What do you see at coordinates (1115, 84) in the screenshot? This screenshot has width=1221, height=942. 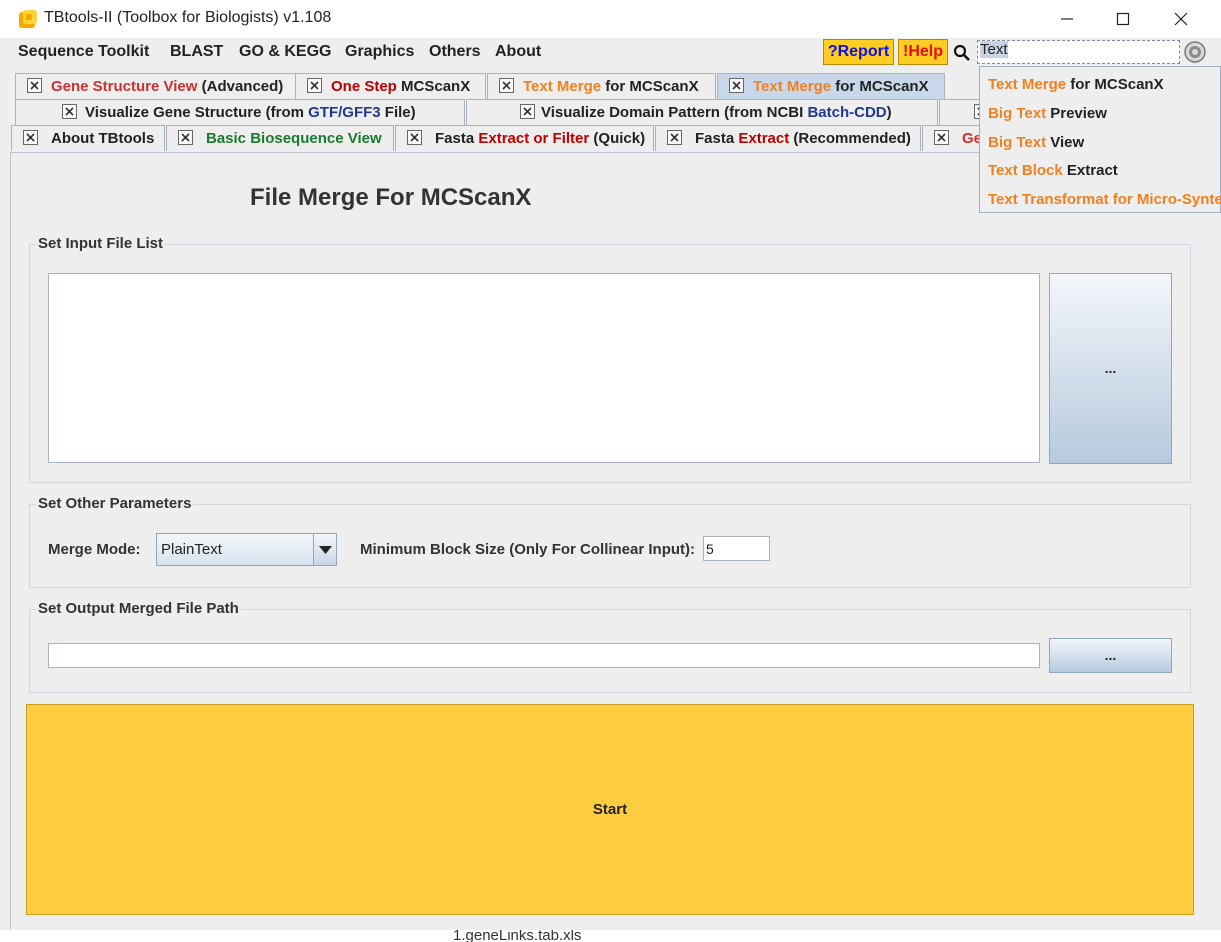 I see `suggestion-item-part: for MCScanX` at bounding box center [1115, 84].